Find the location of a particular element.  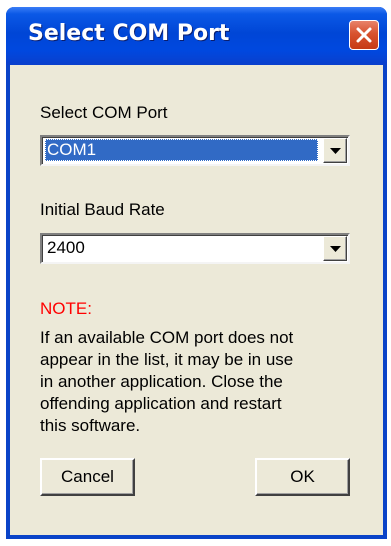

ok-button: OK is located at coordinates (302, 477).